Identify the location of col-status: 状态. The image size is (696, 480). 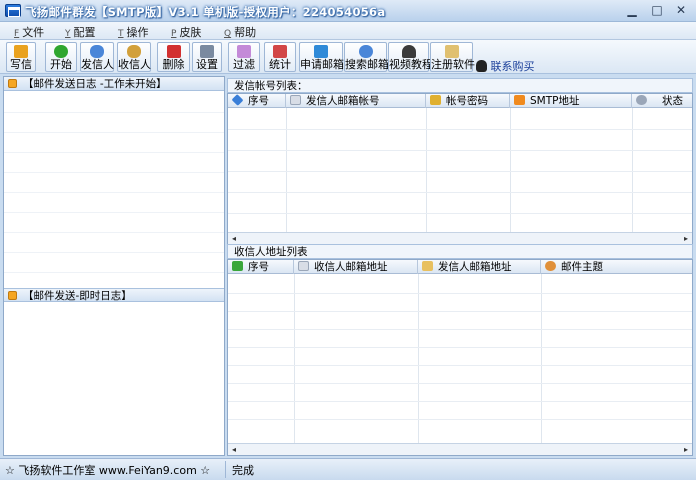
(662, 101).